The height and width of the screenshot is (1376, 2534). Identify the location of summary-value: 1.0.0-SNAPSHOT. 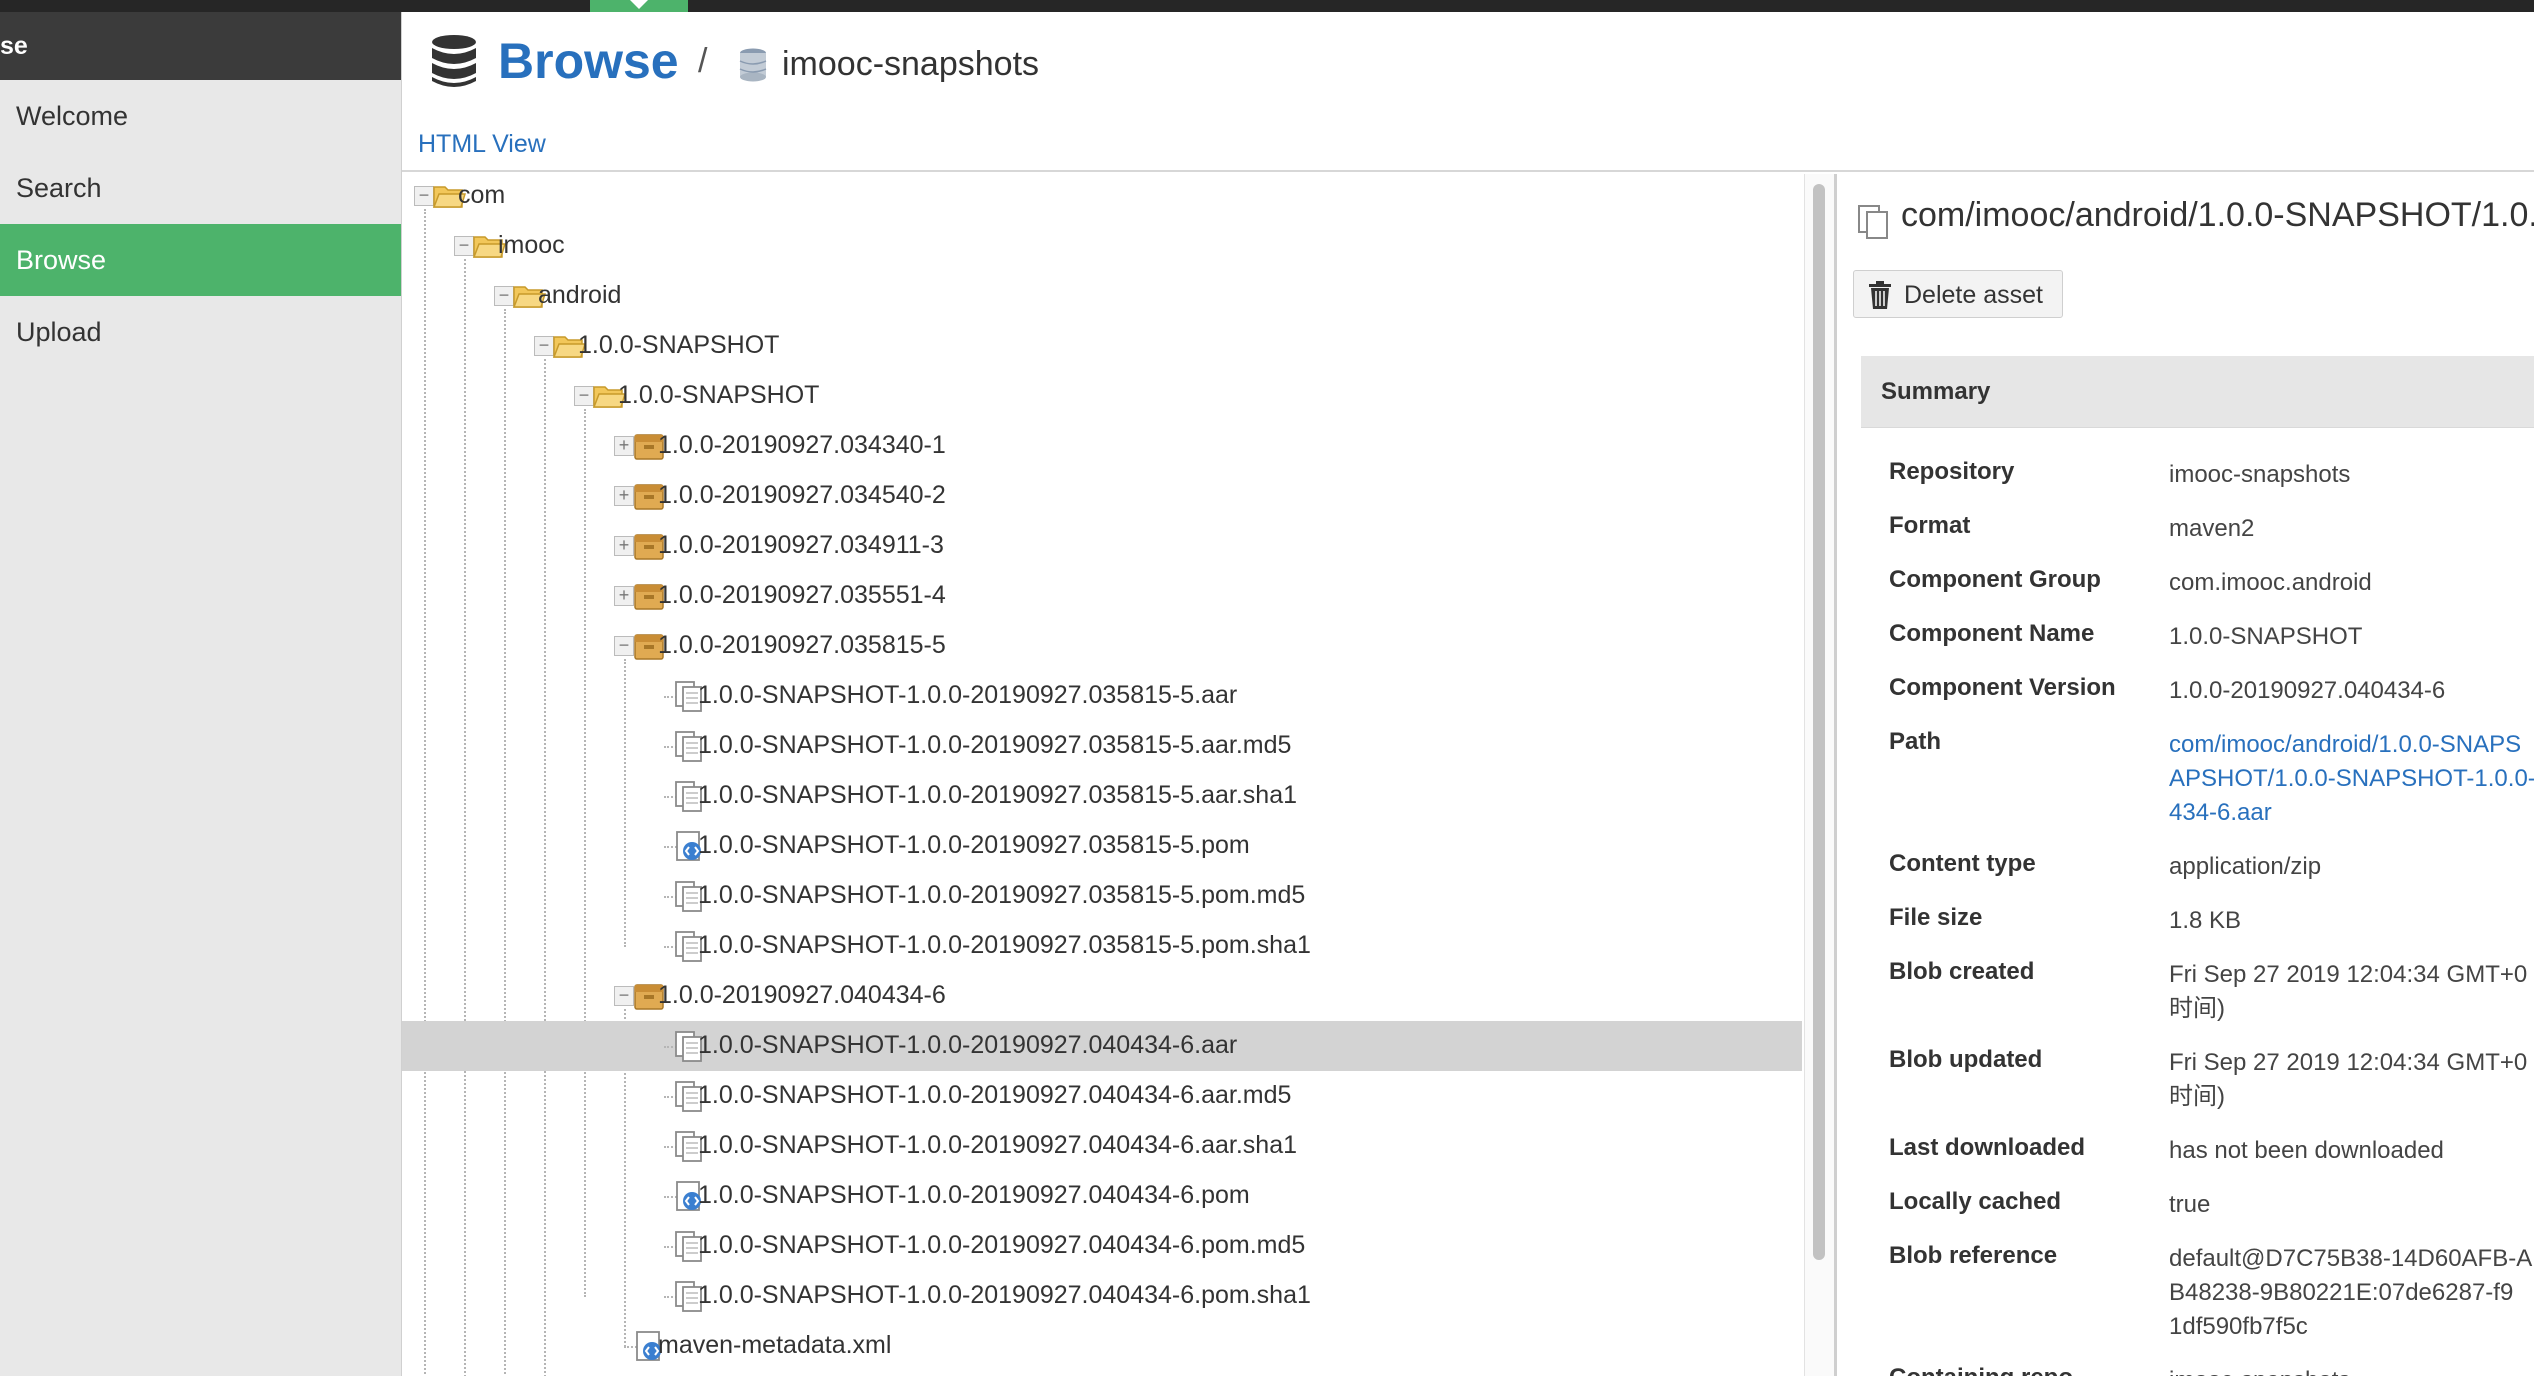
(2351, 637).